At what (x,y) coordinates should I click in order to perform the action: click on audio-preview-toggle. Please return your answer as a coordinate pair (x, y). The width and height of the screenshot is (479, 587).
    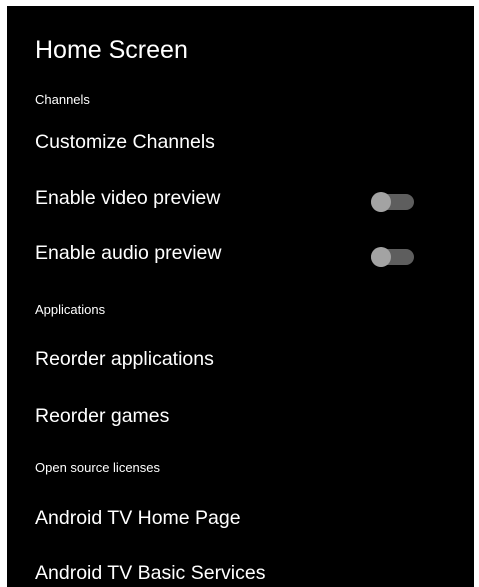
    Looking at the image, I should click on (392, 257).